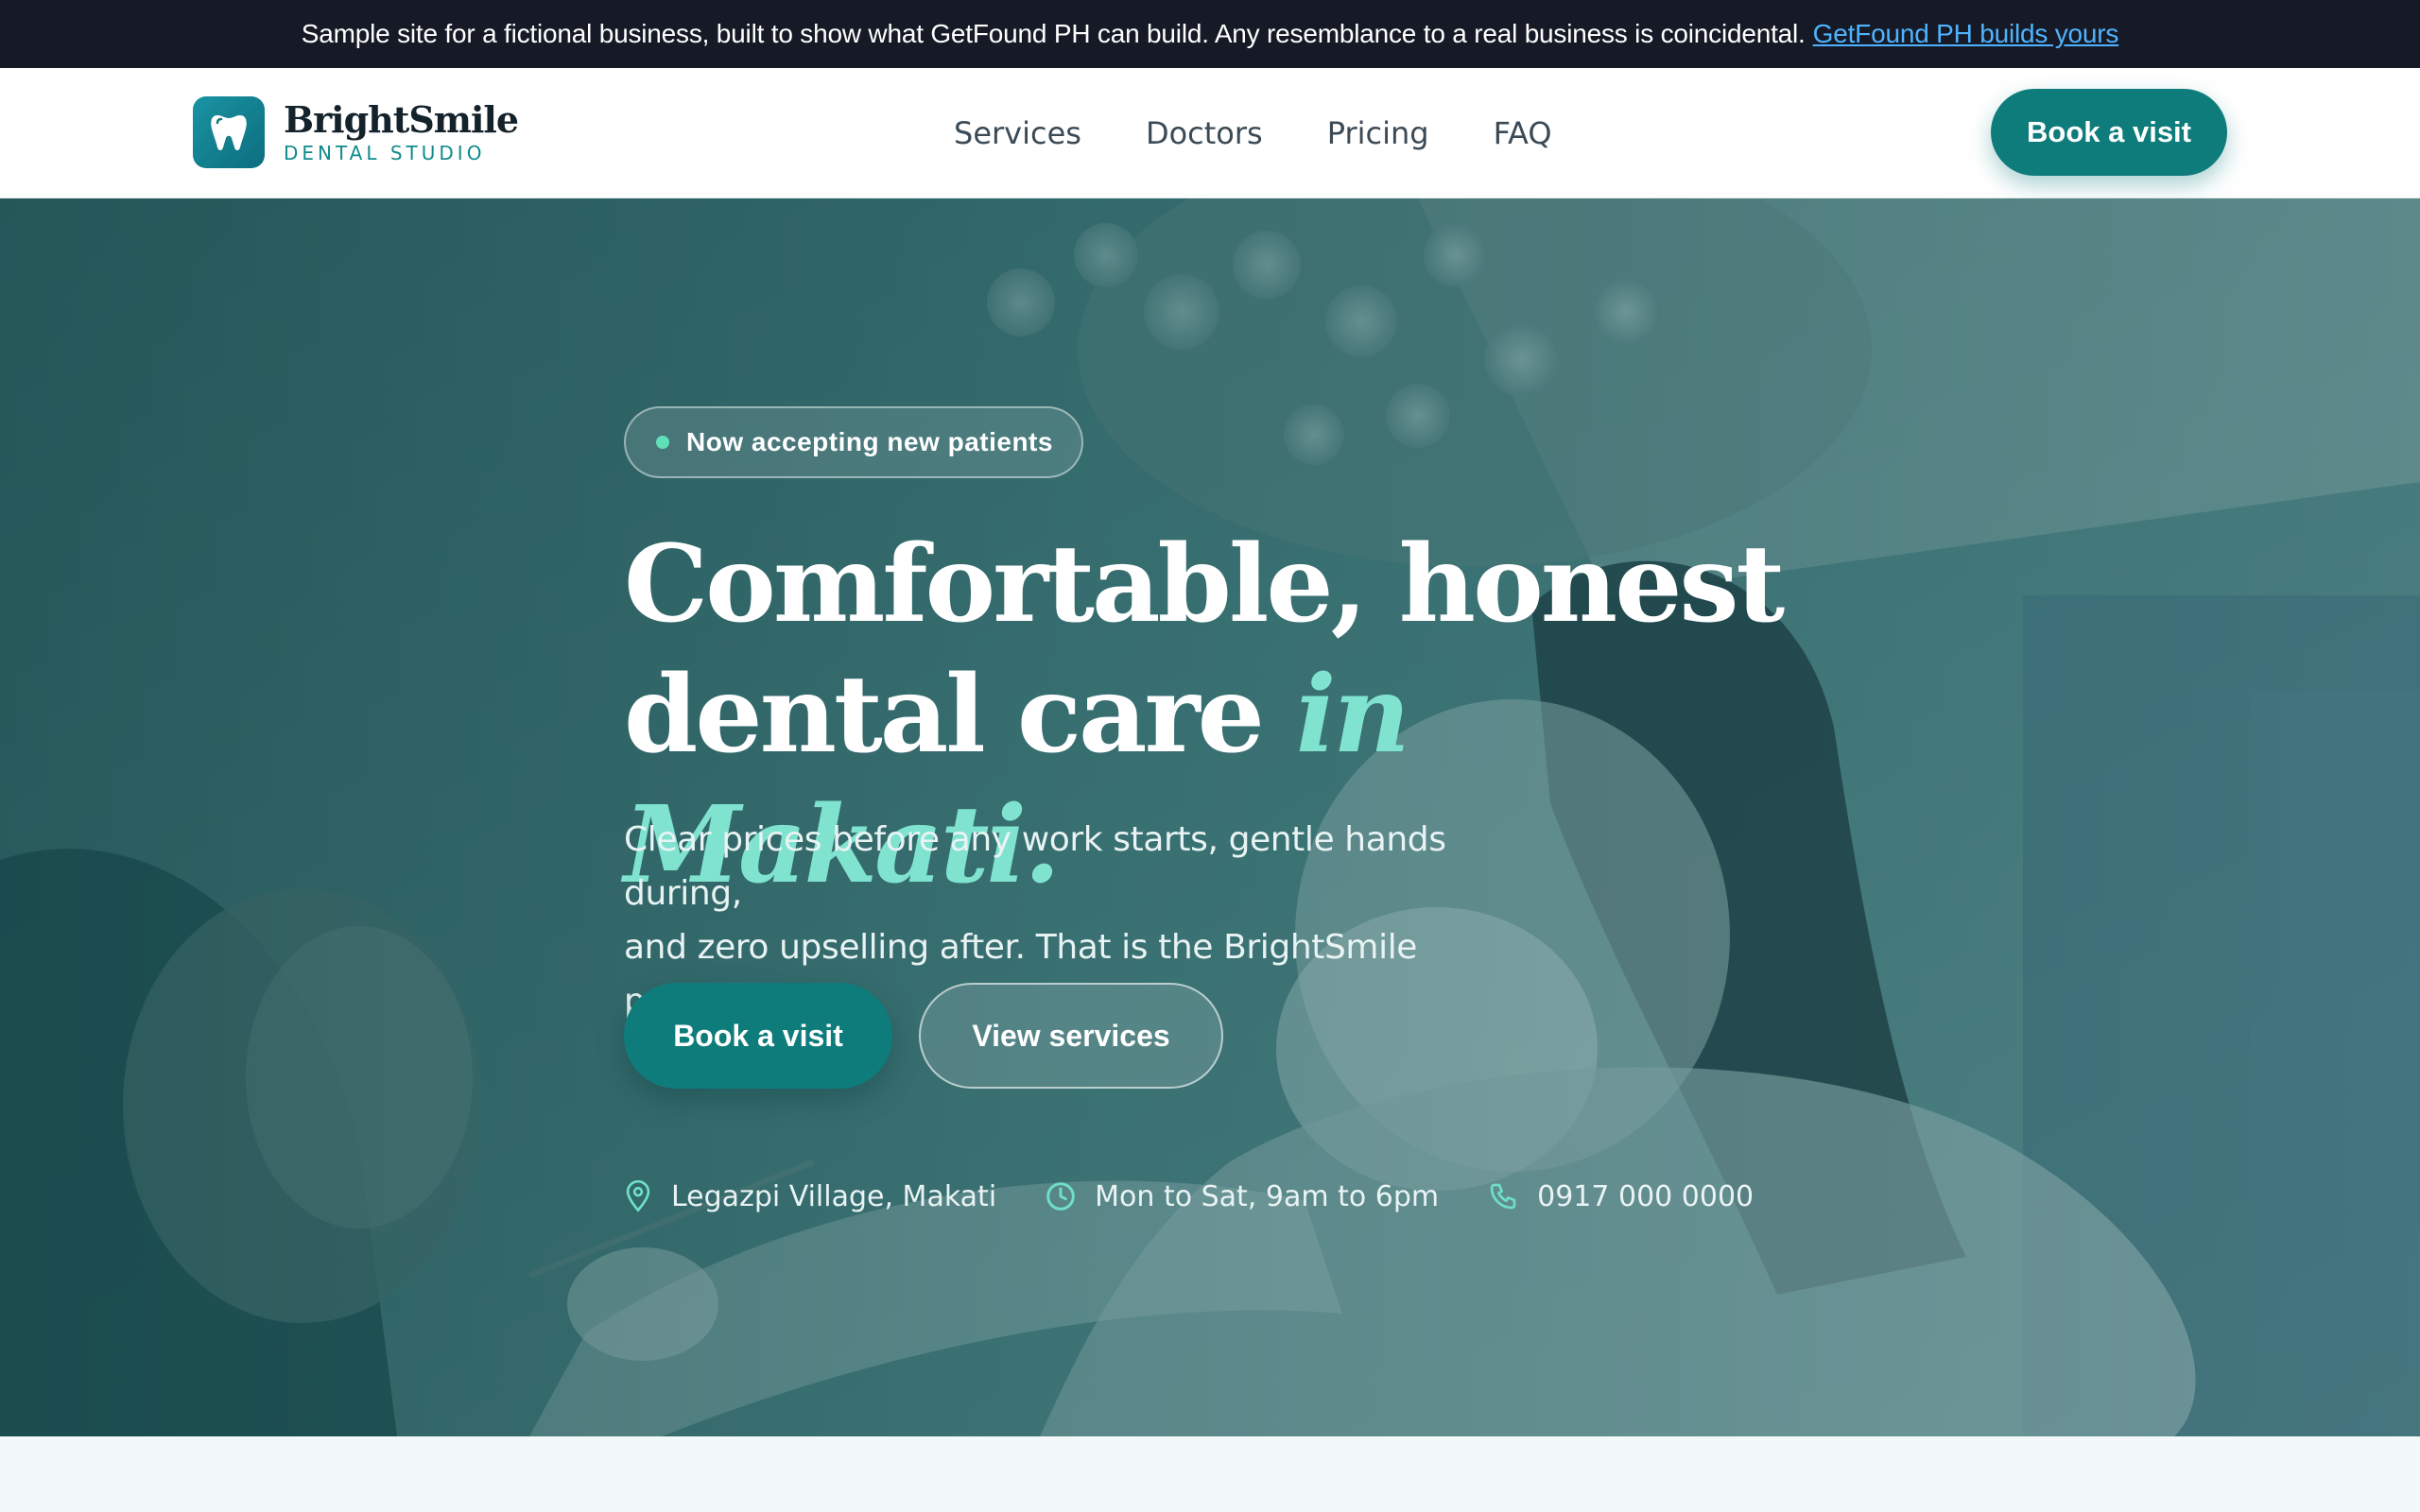 Image resolution: width=2420 pixels, height=1512 pixels. What do you see at coordinates (1523, 133) in the screenshot?
I see `nav-faq: FAQ` at bounding box center [1523, 133].